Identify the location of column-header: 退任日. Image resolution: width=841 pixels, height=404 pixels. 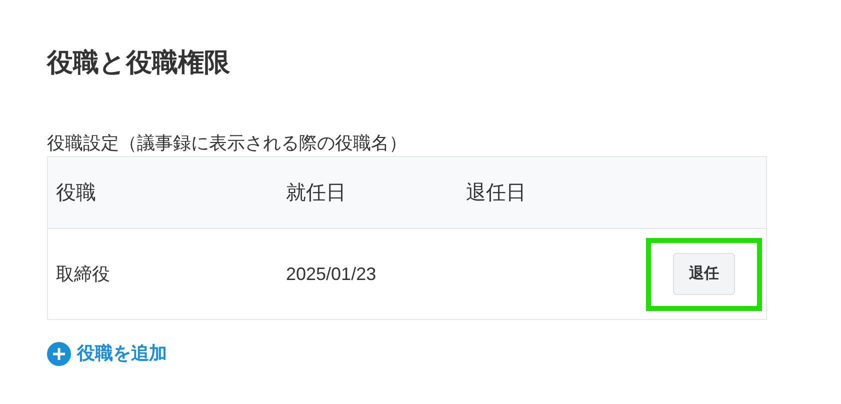
(496, 193).